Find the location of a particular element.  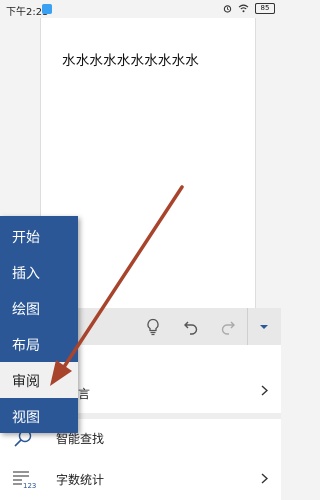

tab-label: 绘图 is located at coordinates (26, 310).